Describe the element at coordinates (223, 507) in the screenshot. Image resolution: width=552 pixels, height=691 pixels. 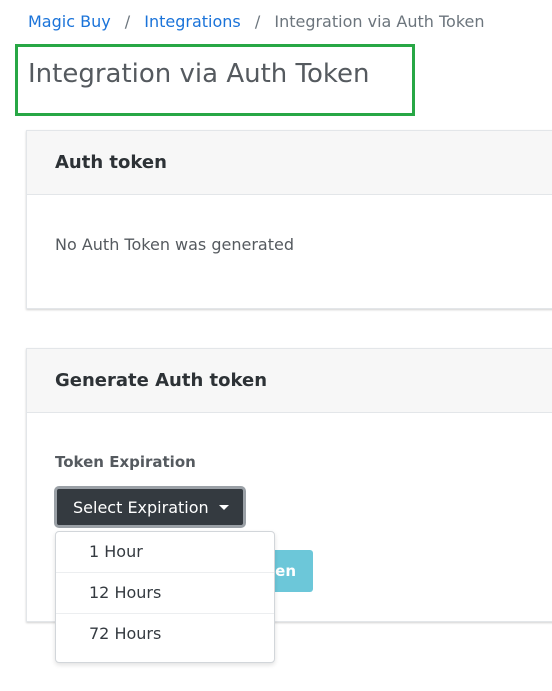
I see `caret-down-icon` at that location.